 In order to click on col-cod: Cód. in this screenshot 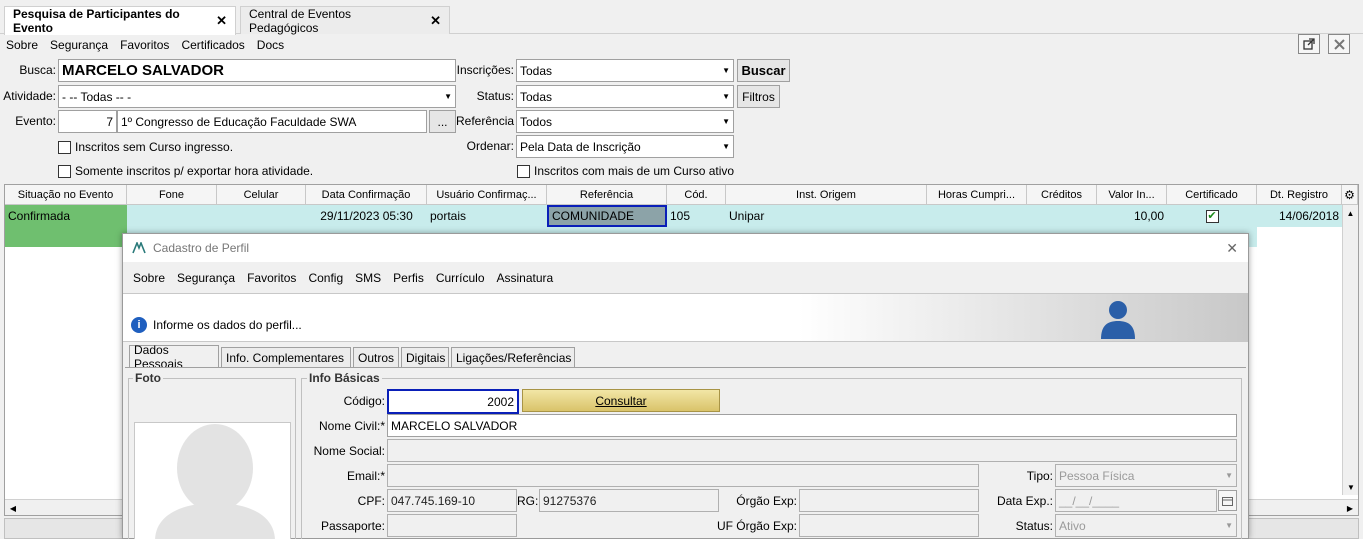, I will do `click(696, 195)`.